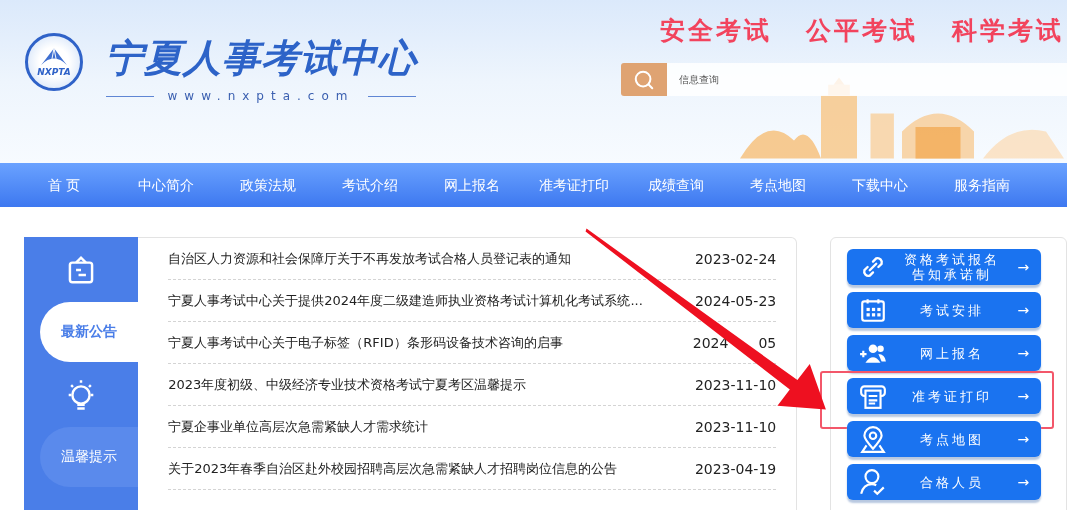  What do you see at coordinates (952, 310) in the screenshot?
I see `button-label: 考试安排` at bounding box center [952, 310].